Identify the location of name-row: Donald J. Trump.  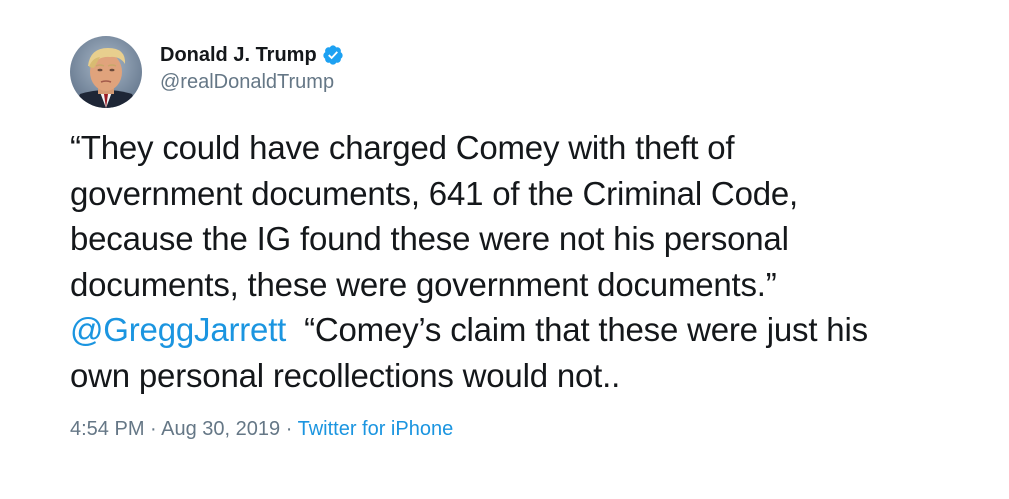
(252, 55).